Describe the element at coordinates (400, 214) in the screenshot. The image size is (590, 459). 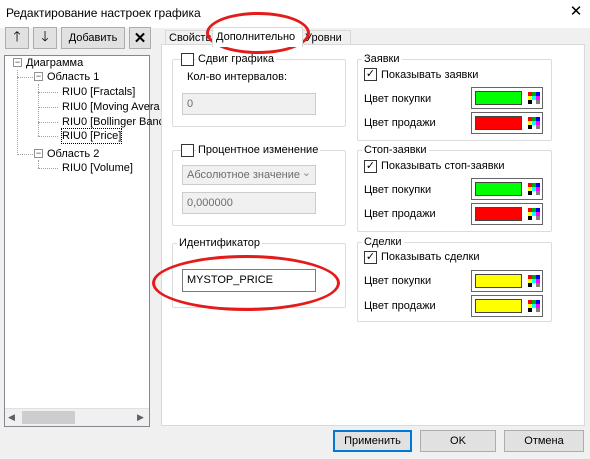
I see `stops-sell-label: Цвет продажи` at that location.